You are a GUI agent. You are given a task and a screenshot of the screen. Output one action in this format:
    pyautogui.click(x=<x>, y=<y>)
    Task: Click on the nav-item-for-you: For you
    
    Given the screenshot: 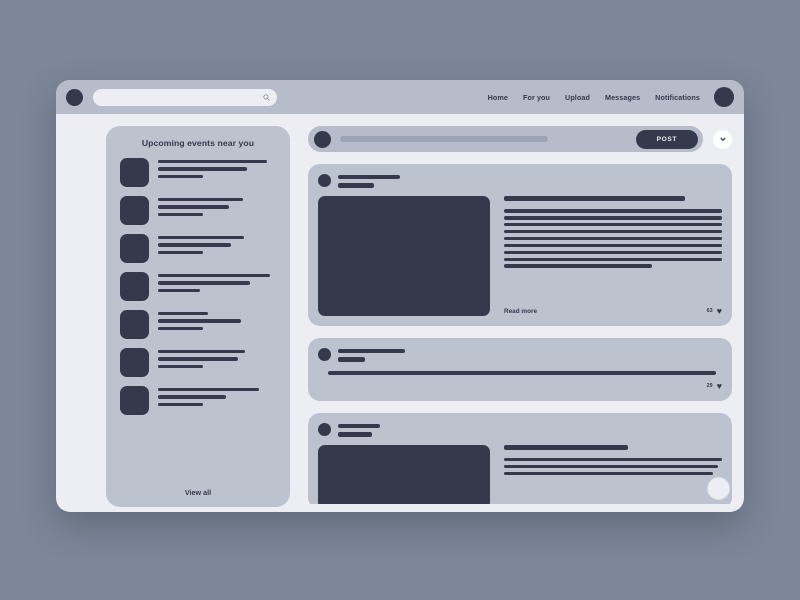 What is the action you would take?
    pyautogui.click(x=536, y=97)
    